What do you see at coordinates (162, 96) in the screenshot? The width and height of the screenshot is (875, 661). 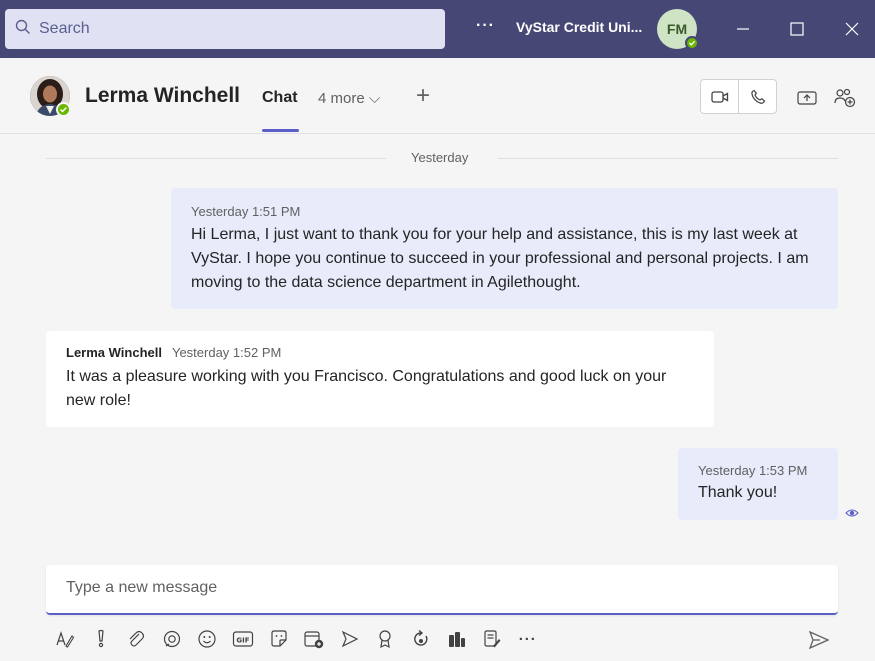 I see `contact-name: Lerma Winchell` at bounding box center [162, 96].